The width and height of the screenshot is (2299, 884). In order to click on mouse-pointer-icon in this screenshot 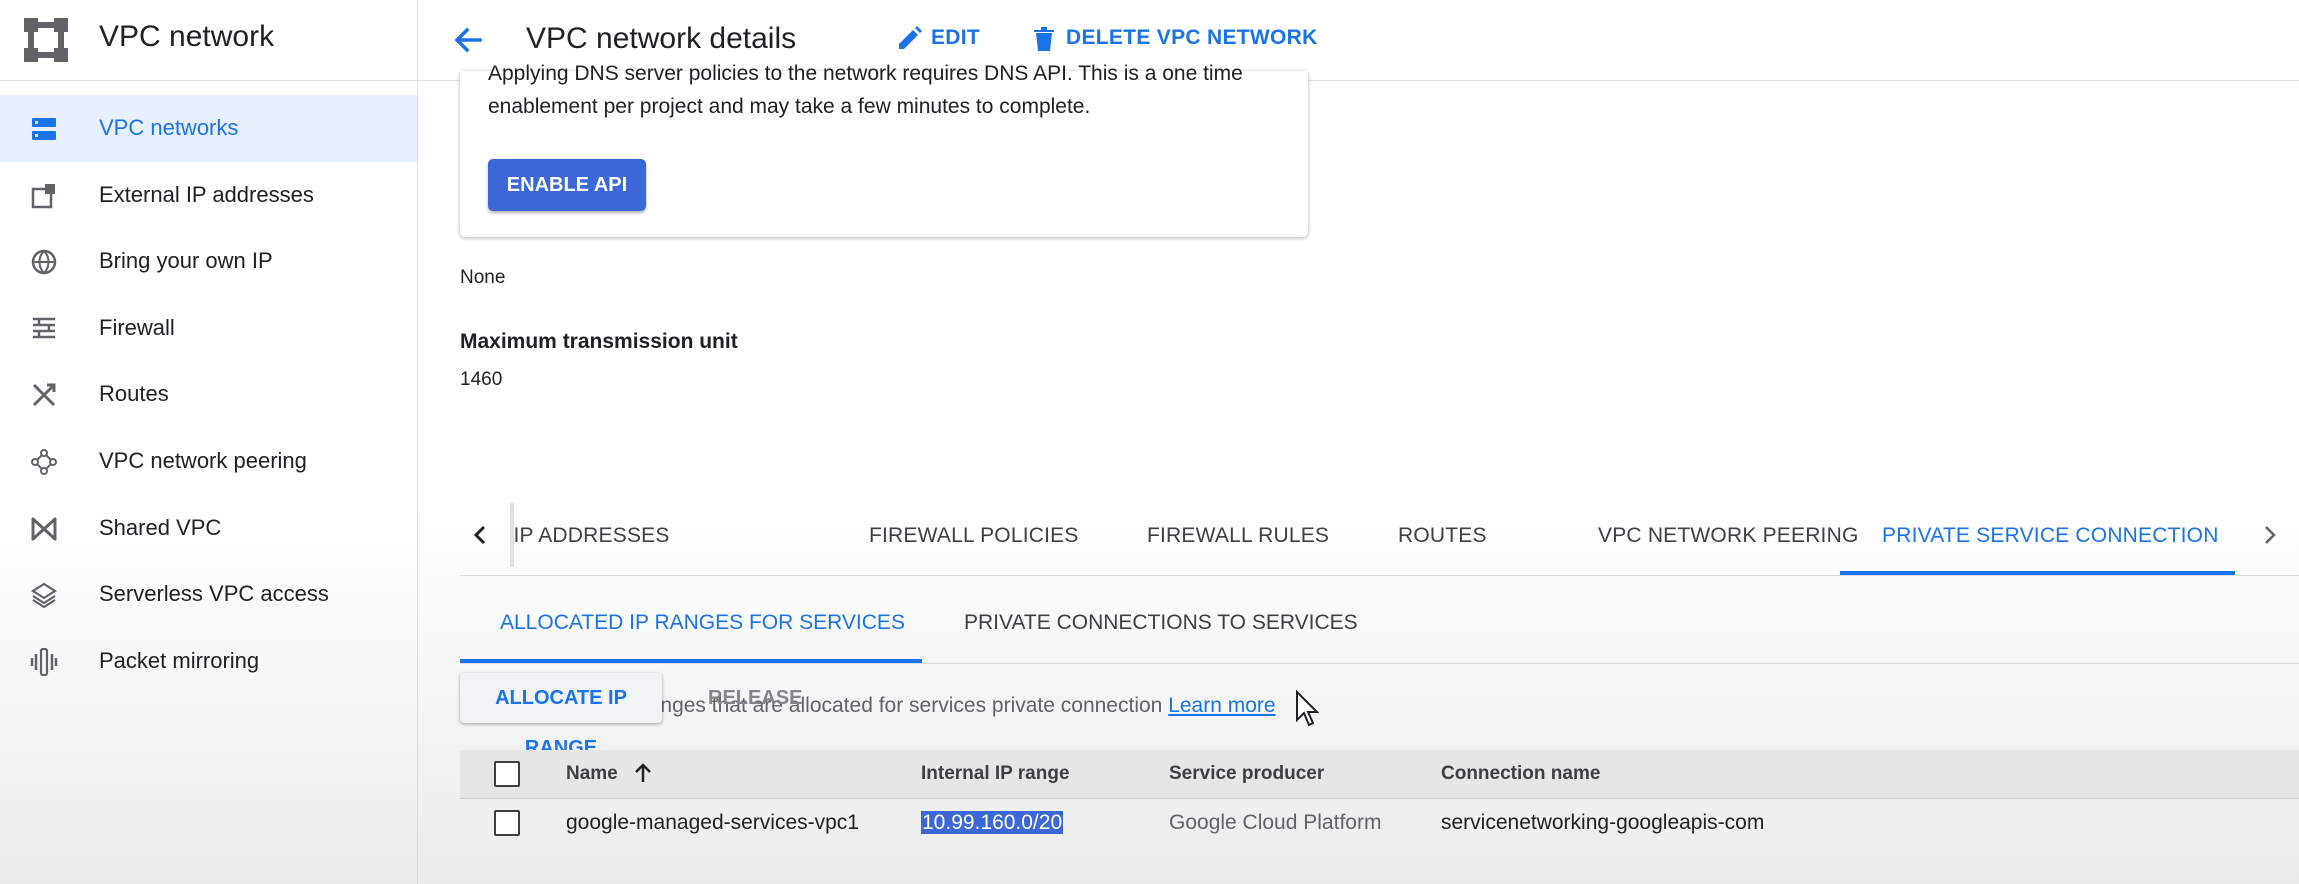, I will do `click(1308, 708)`.